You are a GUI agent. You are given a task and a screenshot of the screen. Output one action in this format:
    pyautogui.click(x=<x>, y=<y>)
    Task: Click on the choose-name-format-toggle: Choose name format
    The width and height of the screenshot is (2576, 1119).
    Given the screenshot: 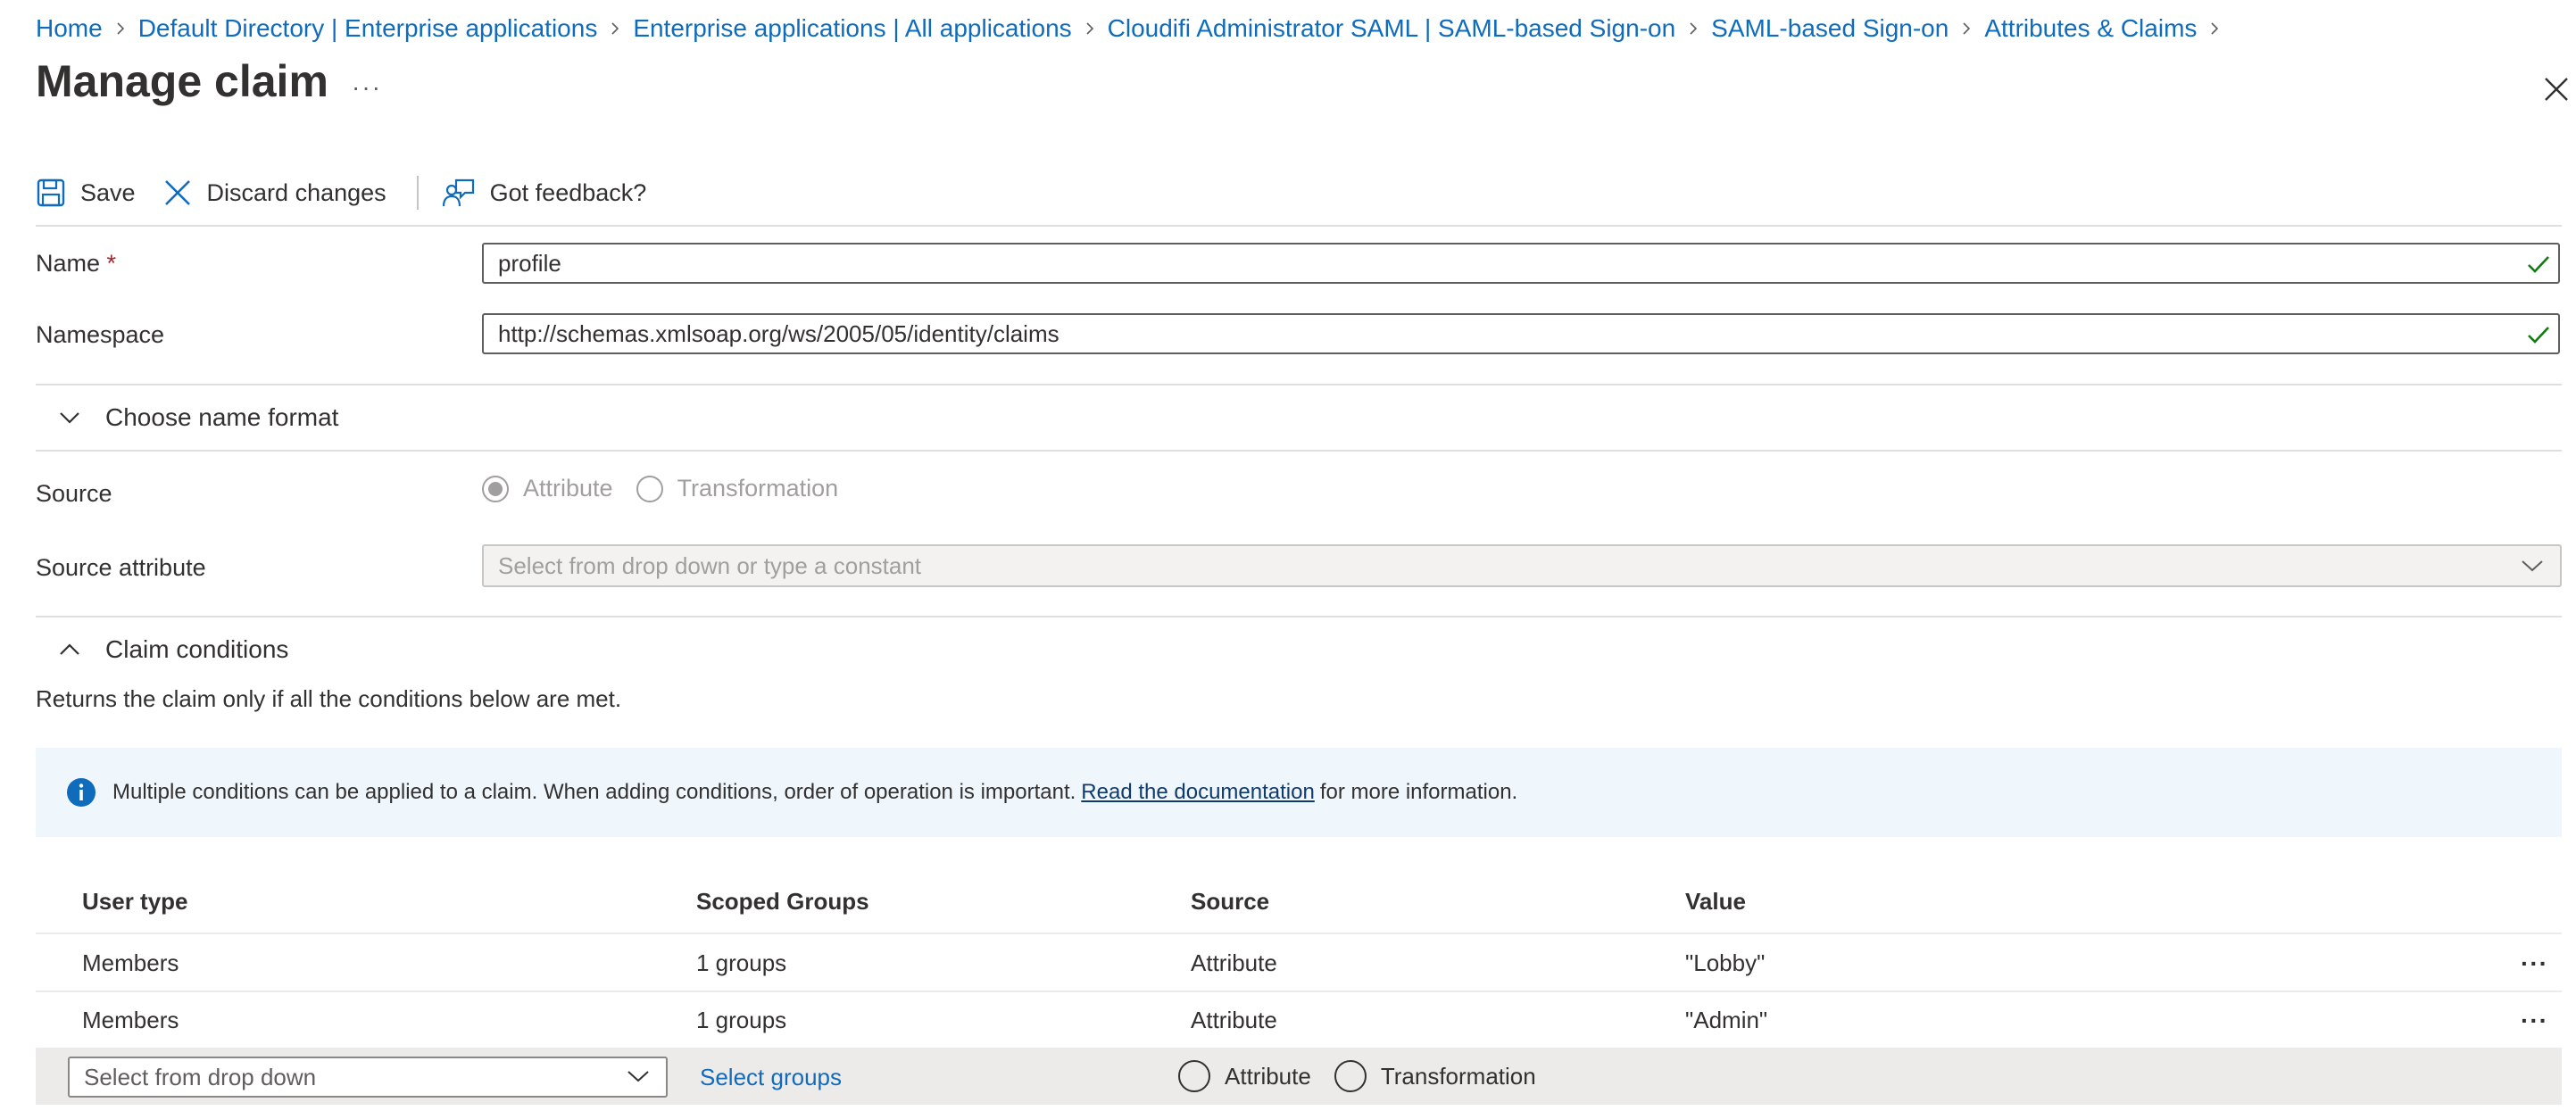 What is the action you would take?
    pyautogui.click(x=187, y=418)
    